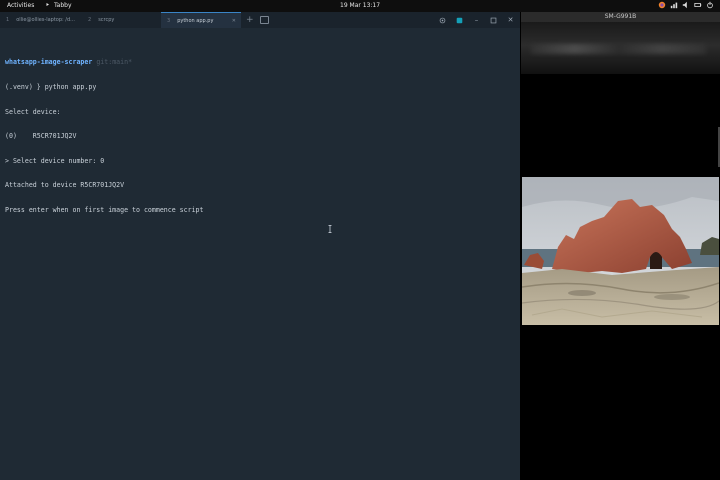 This screenshot has height=480, width=720. Describe the element at coordinates (698, 5) in the screenshot. I see `battery-icon` at that location.